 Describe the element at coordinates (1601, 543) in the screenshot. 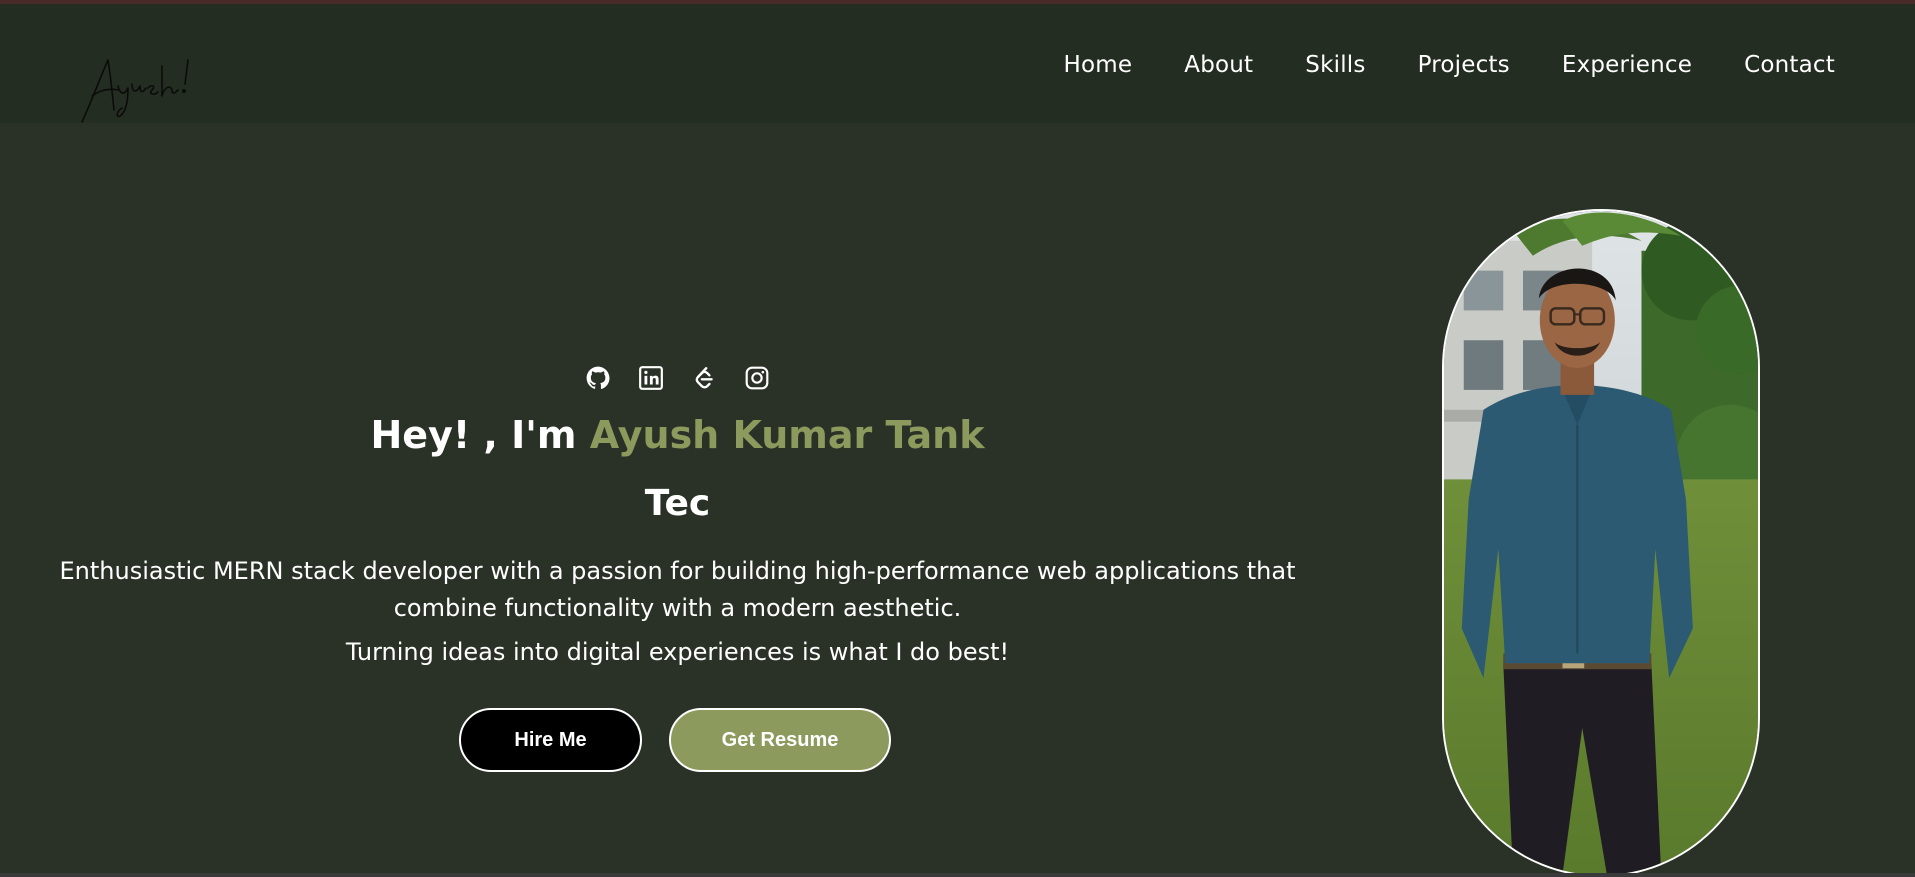

I see `profile-photo` at that location.